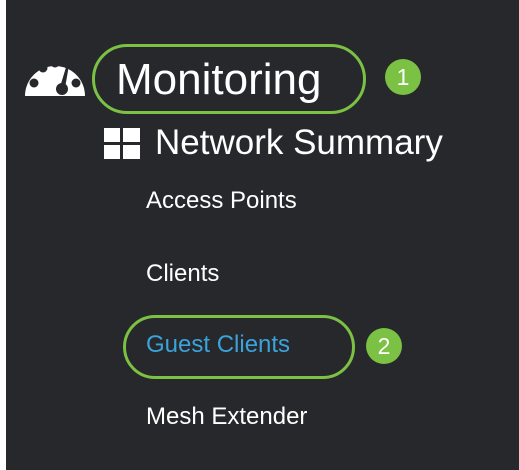 The width and height of the screenshot is (519, 470). What do you see at coordinates (221, 201) in the screenshot?
I see `sidebar-item-access-points: Access Points` at bounding box center [221, 201].